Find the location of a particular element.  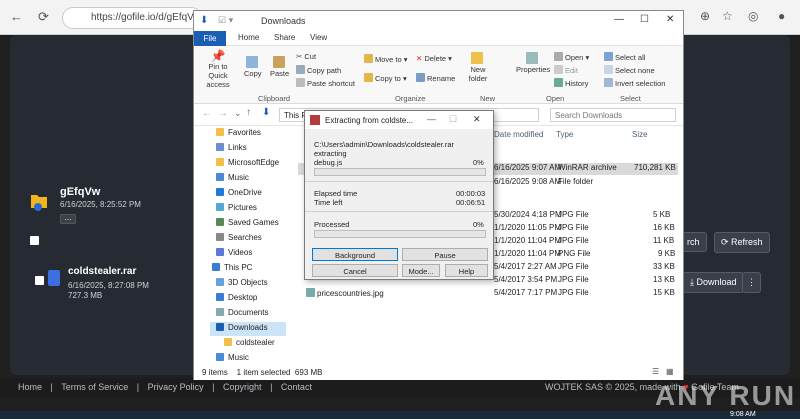

nav-links: Links is located at coordinates (231, 147).